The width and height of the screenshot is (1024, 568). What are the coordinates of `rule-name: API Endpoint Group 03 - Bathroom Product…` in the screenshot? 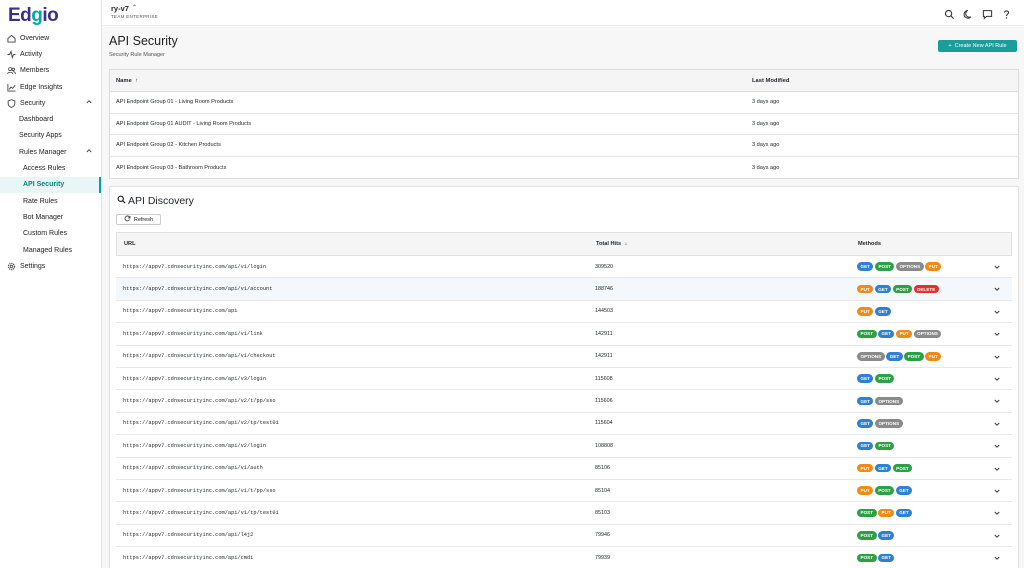 It's located at (428, 168).